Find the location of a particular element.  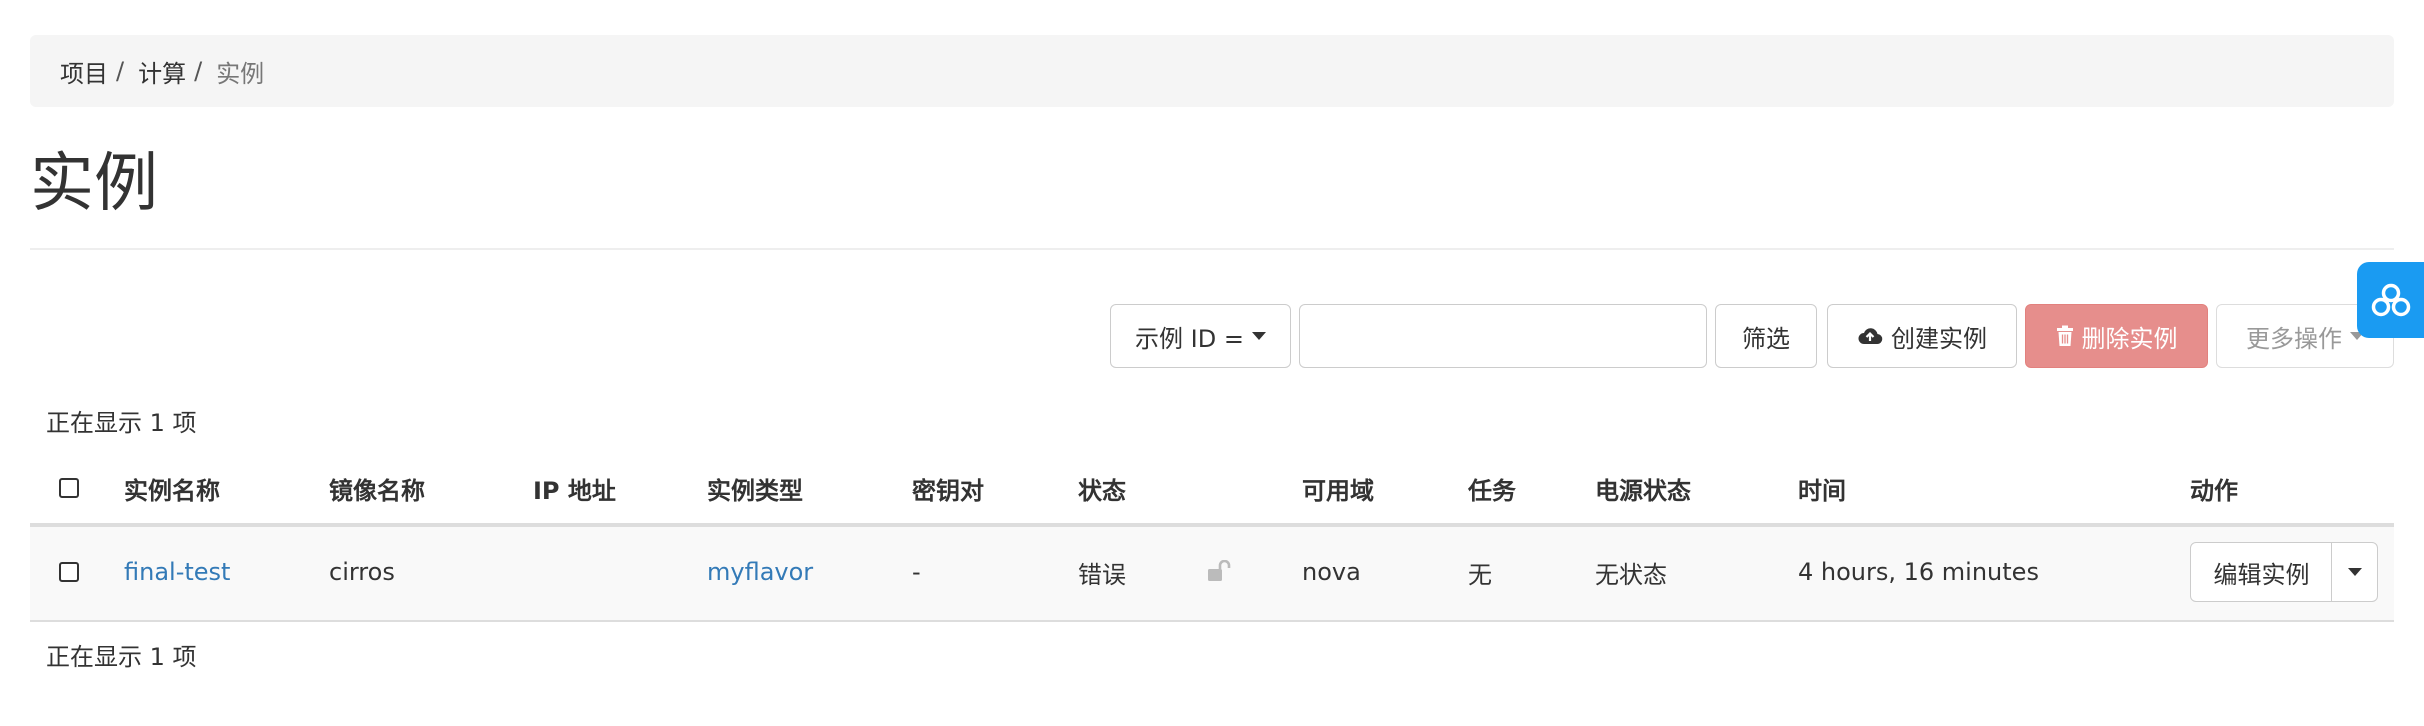

create-instance-label: 创建实例 is located at coordinates (1939, 338).